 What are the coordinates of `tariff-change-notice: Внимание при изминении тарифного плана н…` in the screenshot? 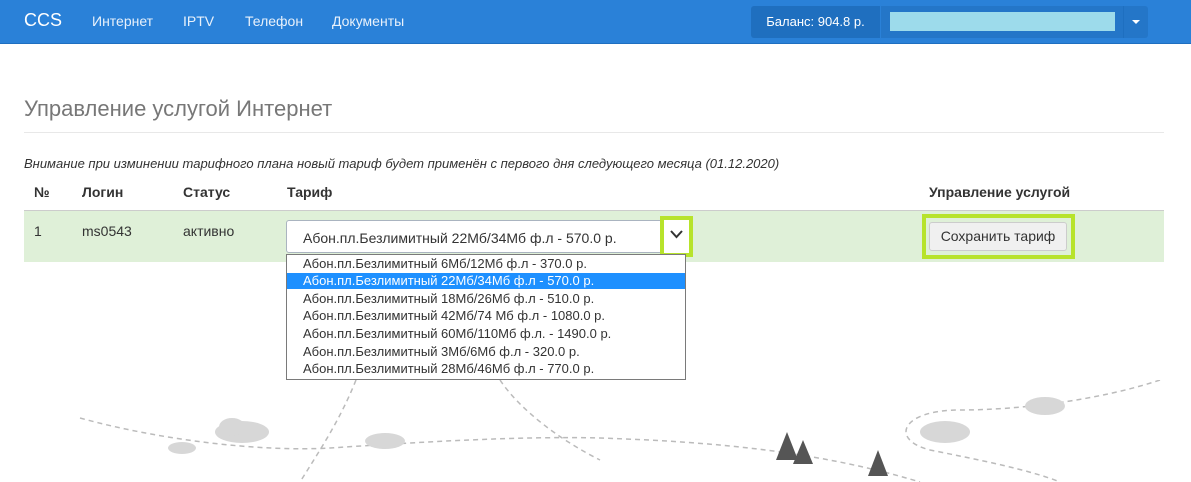 It's located at (402, 163).